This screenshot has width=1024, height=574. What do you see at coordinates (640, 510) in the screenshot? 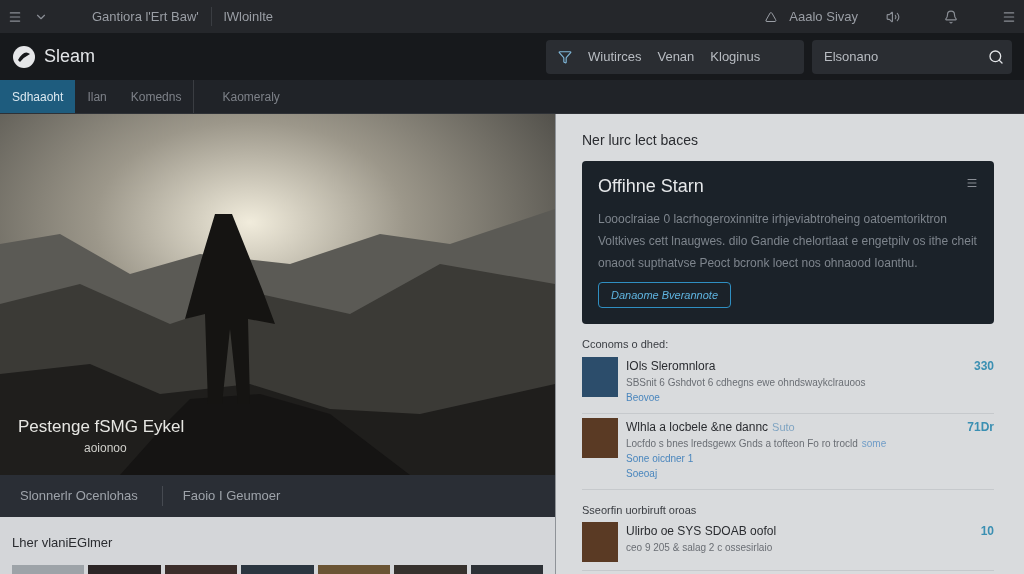
I see `section-heading: Sseorfin uorbiruft oroas` at bounding box center [640, 510].